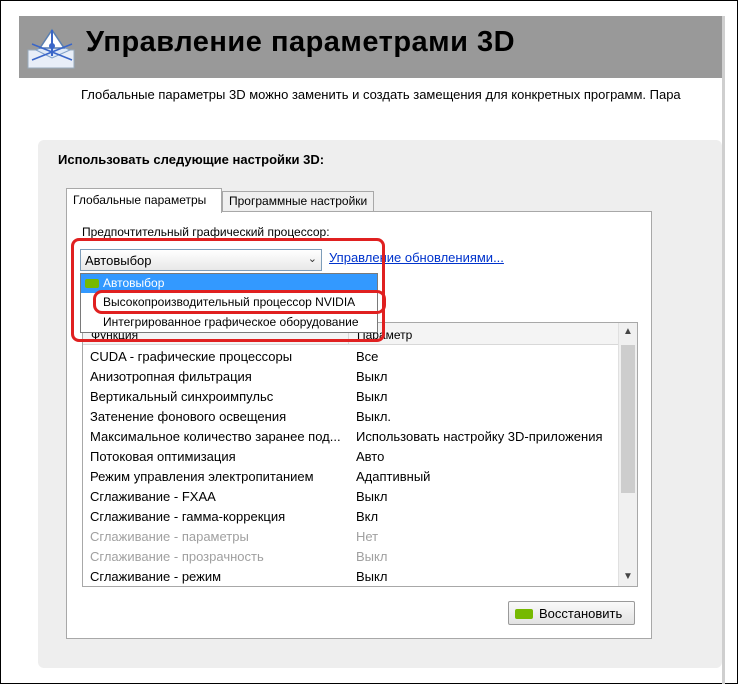 The height and width of the screenshot is (686, 740). Describe the element at coordinates (352, 417) in the screenshot. I see `table-row: Затенение фонового освещения Выкл.` at that location.